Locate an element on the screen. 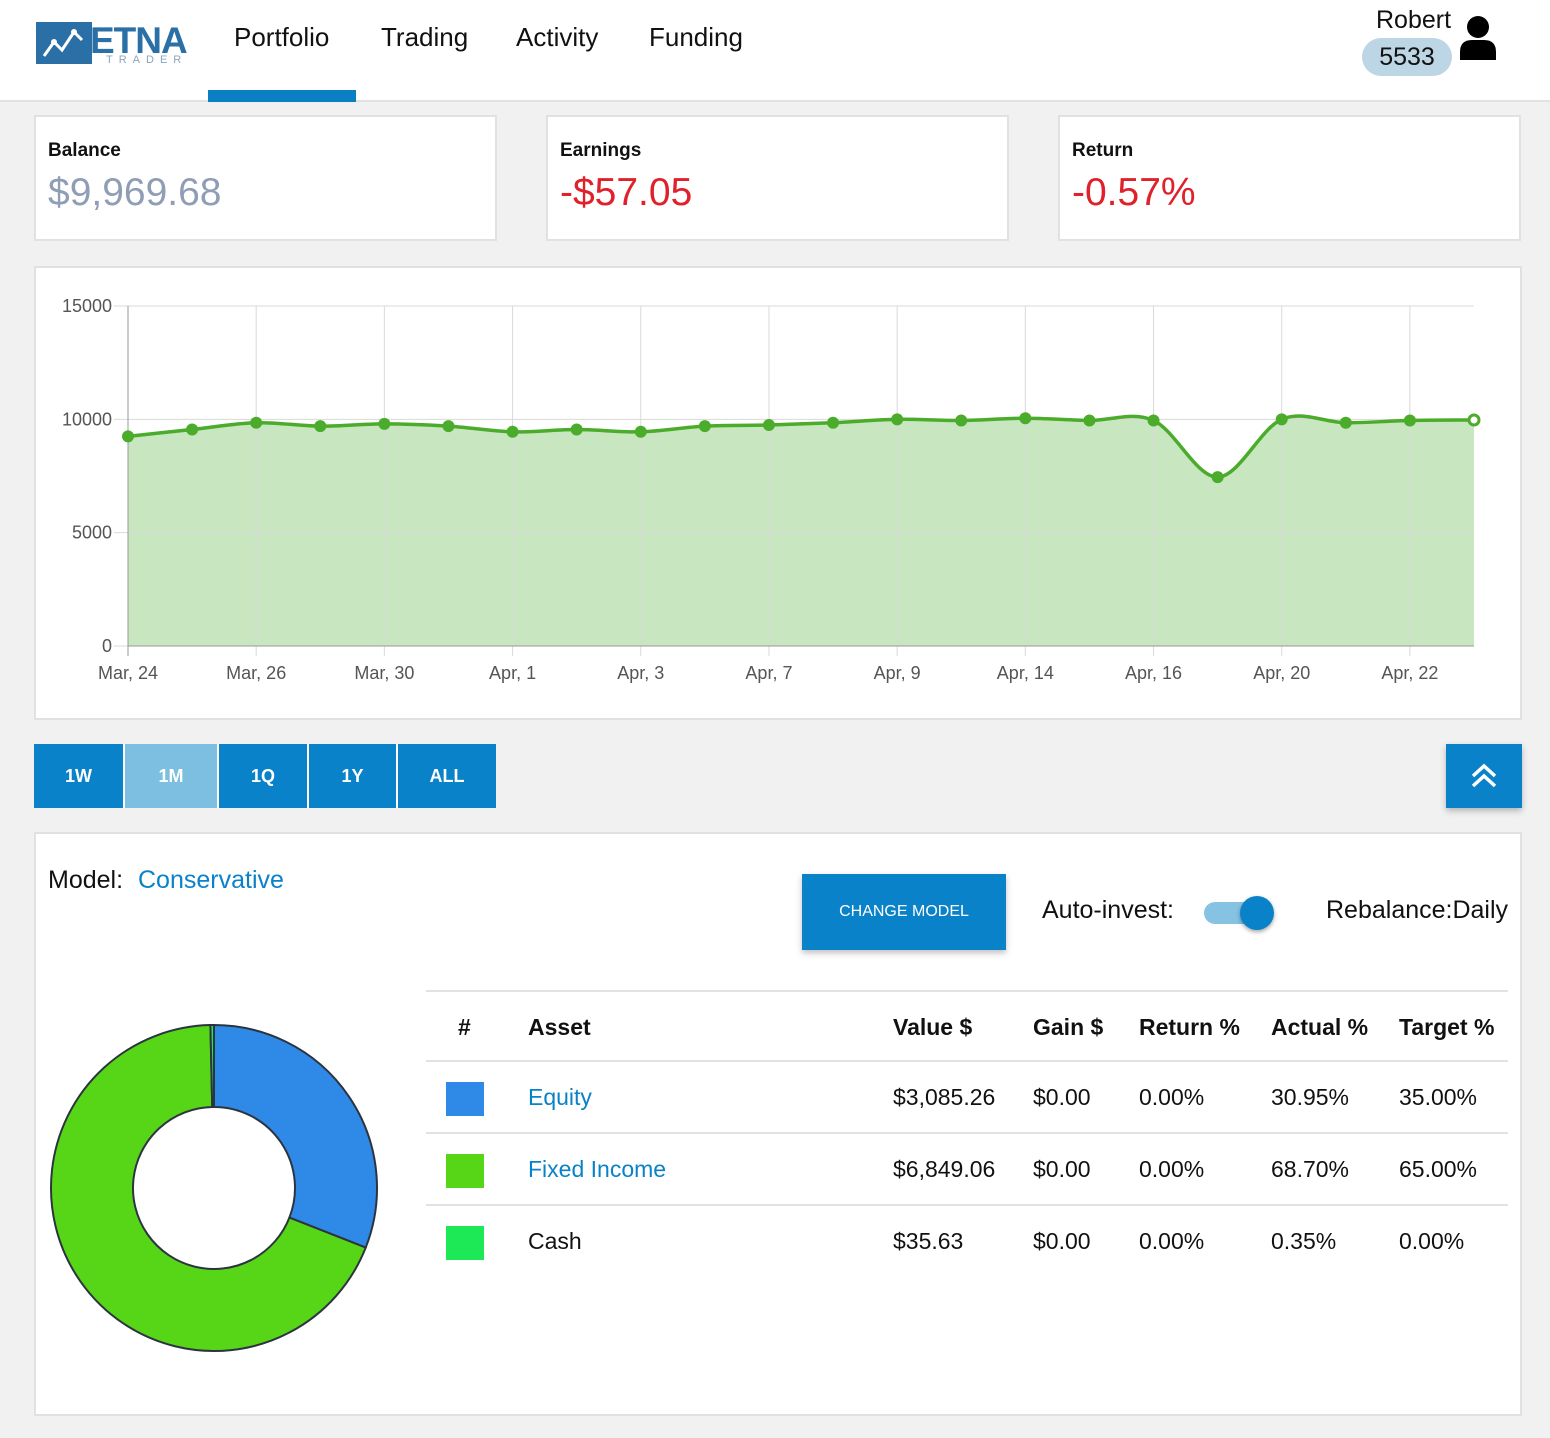 This screenshot has height=1438, width=1550. return-value: -0.57% is located at coordinates (1134, 192).